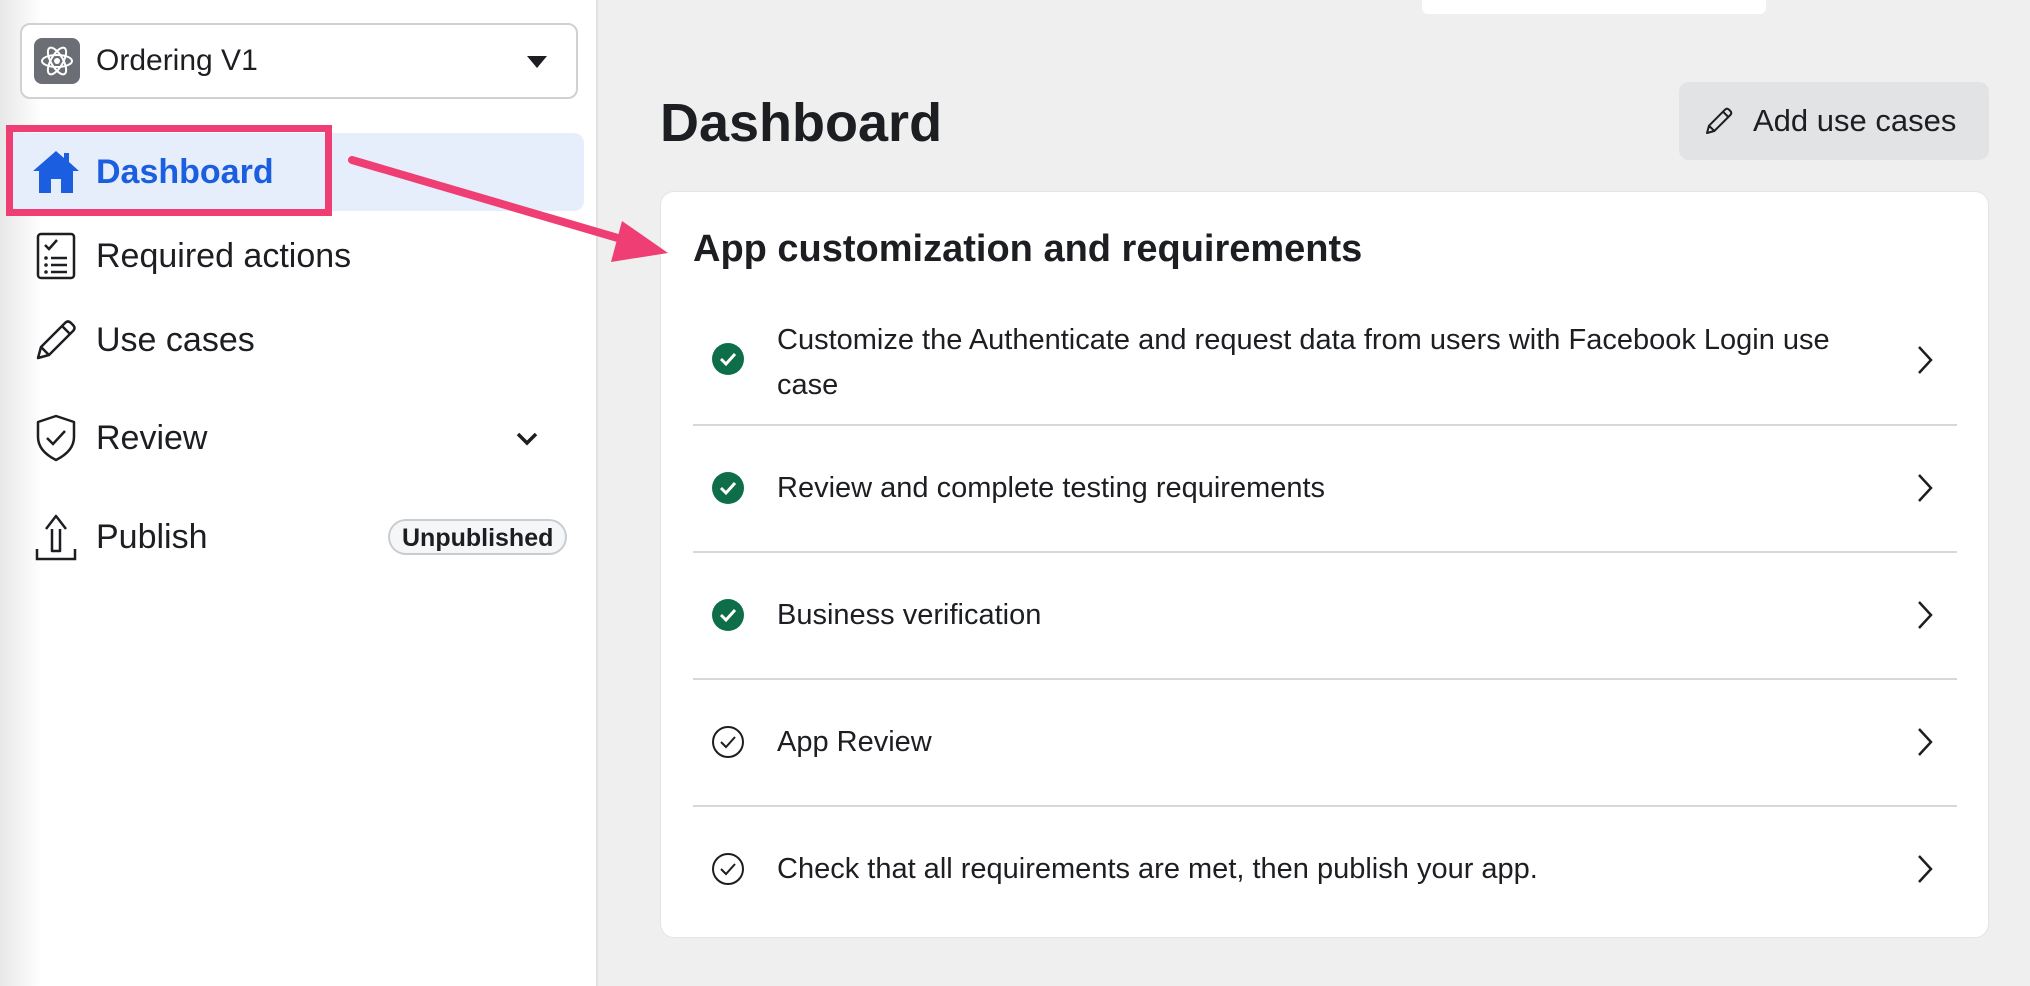  Describe the element at coordinates (152, 536) in the screenshot. I see `sidebar-item-label: Publish` at that location.